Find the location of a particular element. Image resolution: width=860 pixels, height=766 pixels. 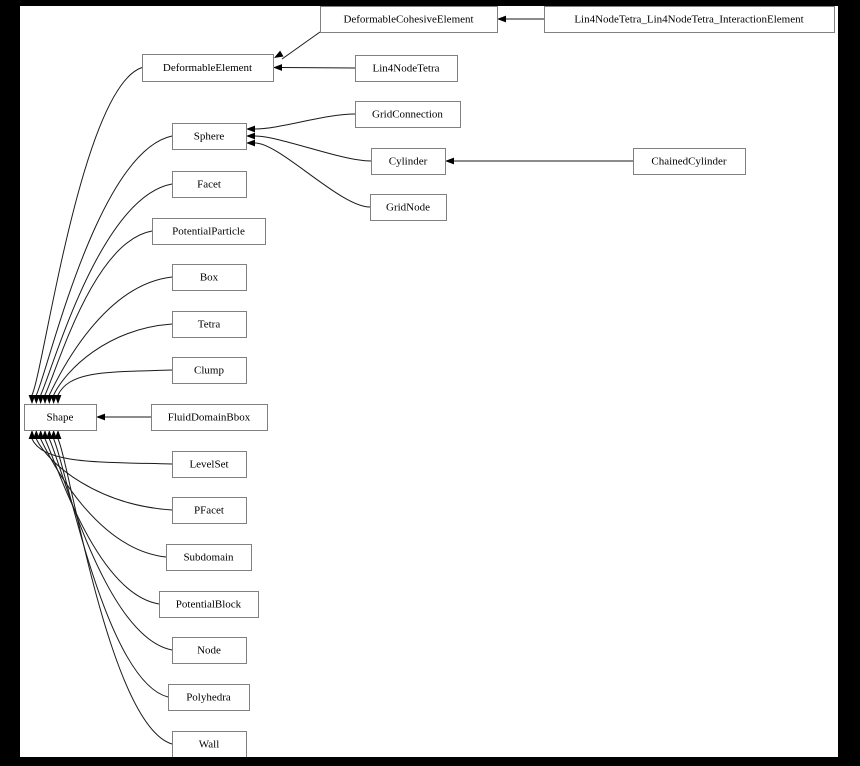

node-label-clump: Clump is located at coordinates (209, 371).